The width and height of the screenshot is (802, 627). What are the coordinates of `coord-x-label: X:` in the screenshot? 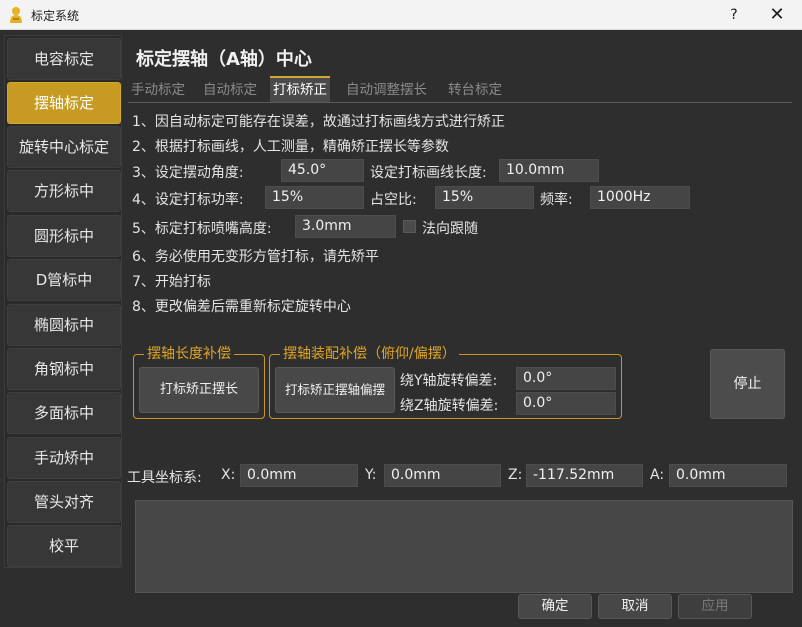 It's located at (228, 475).